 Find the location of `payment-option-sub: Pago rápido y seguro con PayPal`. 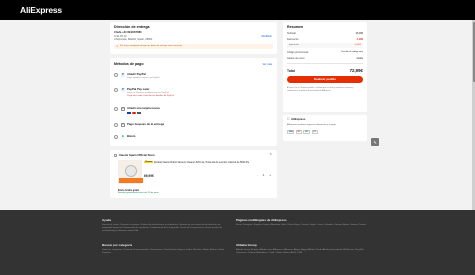

payment-option-sub: Pago rápido y seguro con PayPal is located at coordinates (143, 78).